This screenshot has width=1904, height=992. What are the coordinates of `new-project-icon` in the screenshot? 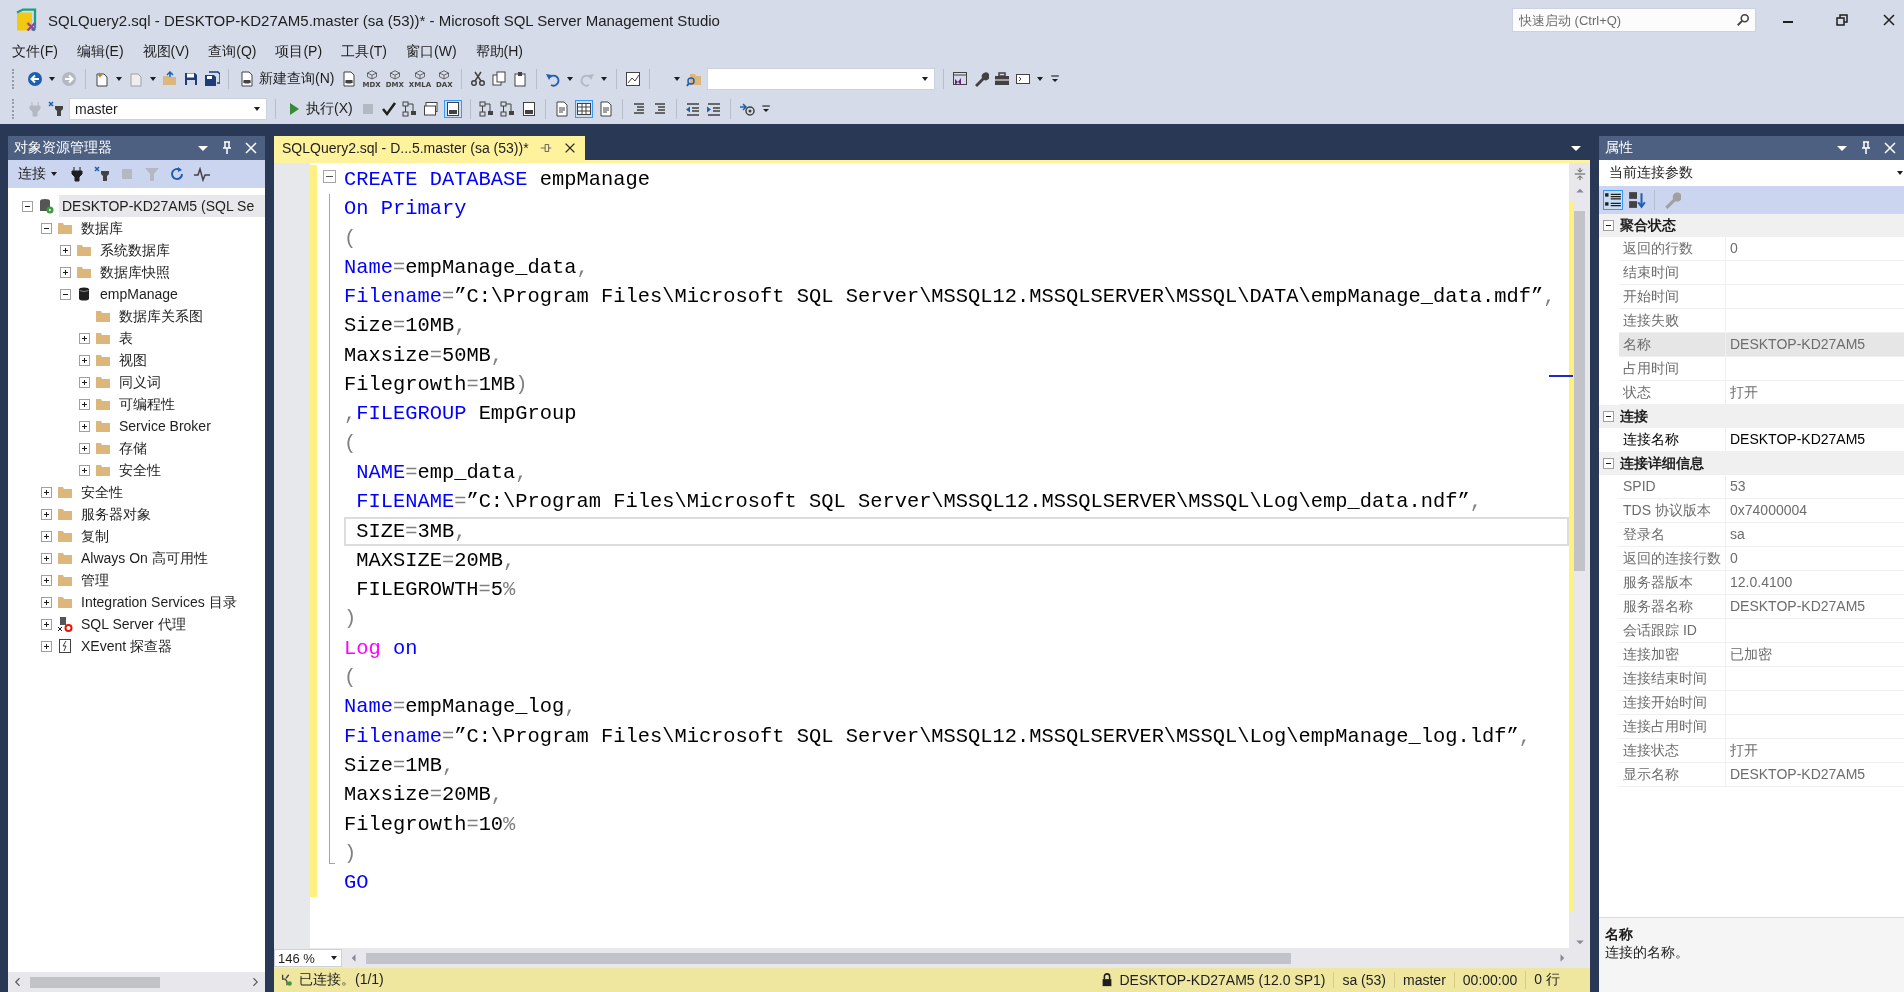 It's located at (102, 79).